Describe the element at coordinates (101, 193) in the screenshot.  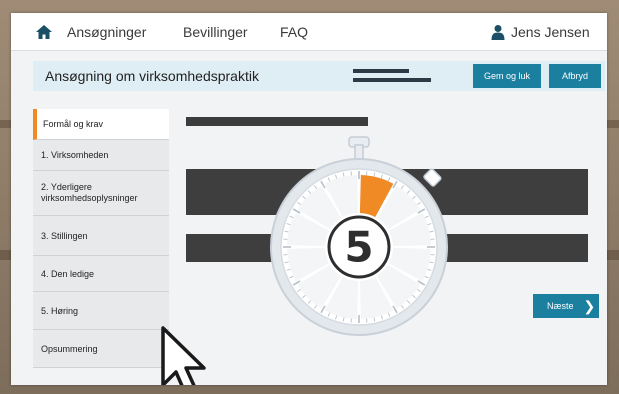
I see `sidebar-item-company-details: 2. Yderligere virksomhedsoplysninger` at that location.